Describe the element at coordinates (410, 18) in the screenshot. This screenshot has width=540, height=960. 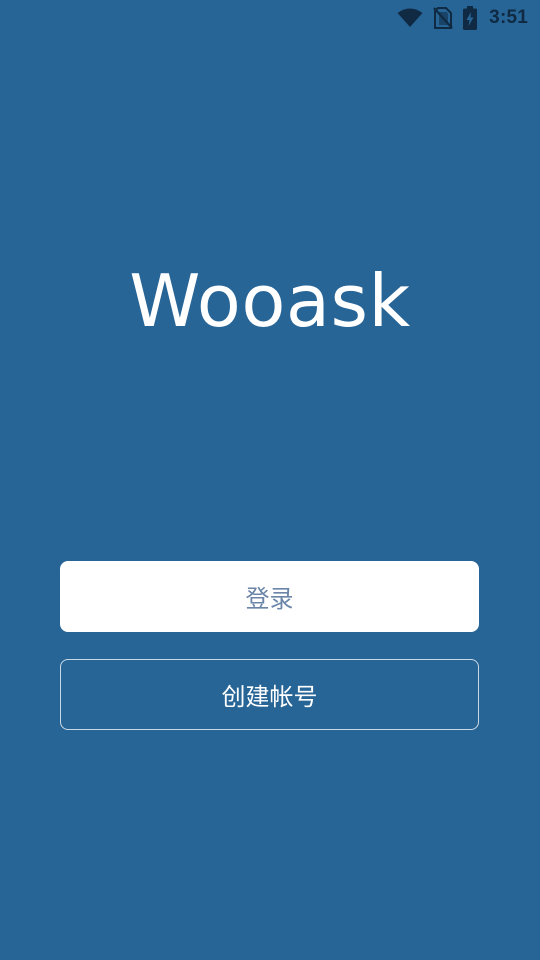
I see `wifi-icon` at that location.